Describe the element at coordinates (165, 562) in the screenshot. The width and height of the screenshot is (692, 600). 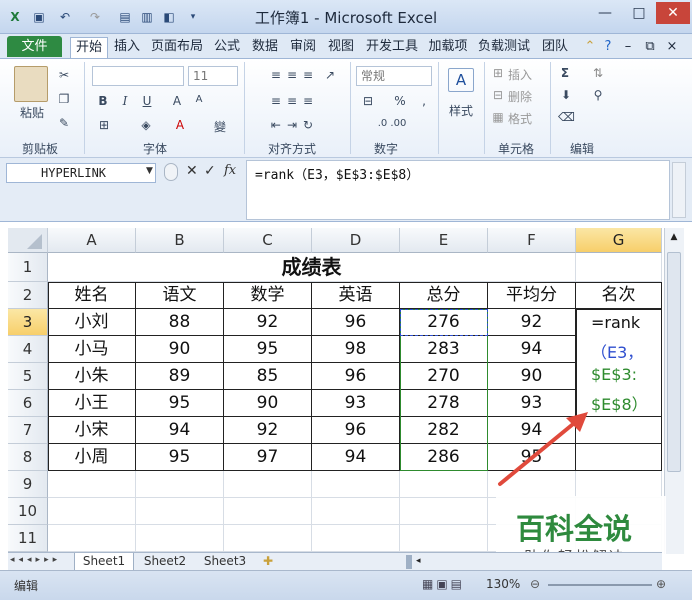
I see `sheet-tab-2: Sheet2` at that location.